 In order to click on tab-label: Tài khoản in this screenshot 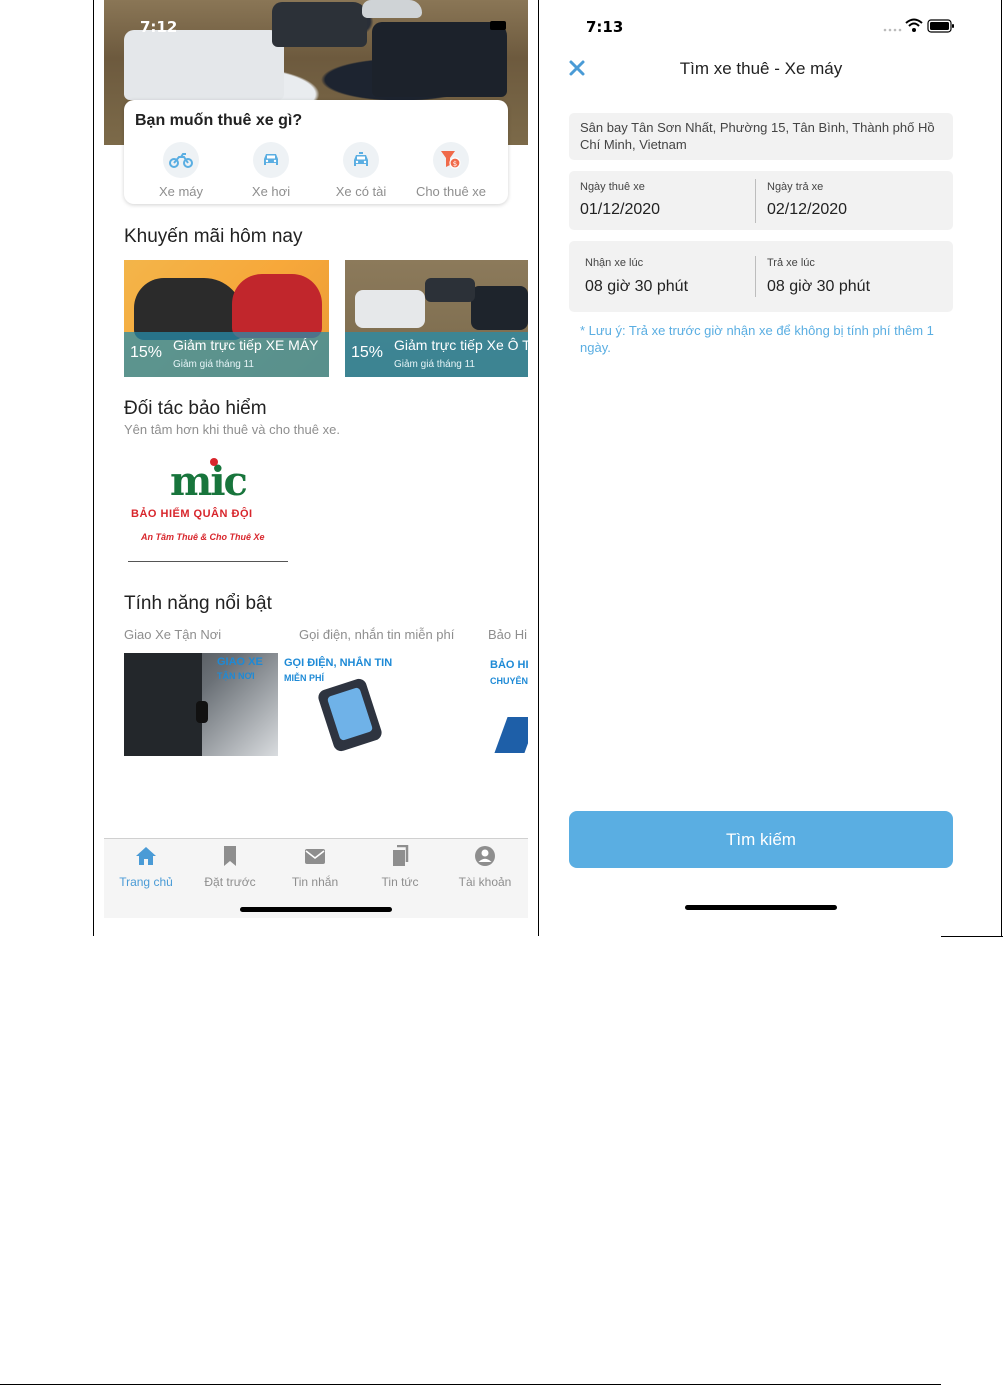, I will do `click(485, 882)`.